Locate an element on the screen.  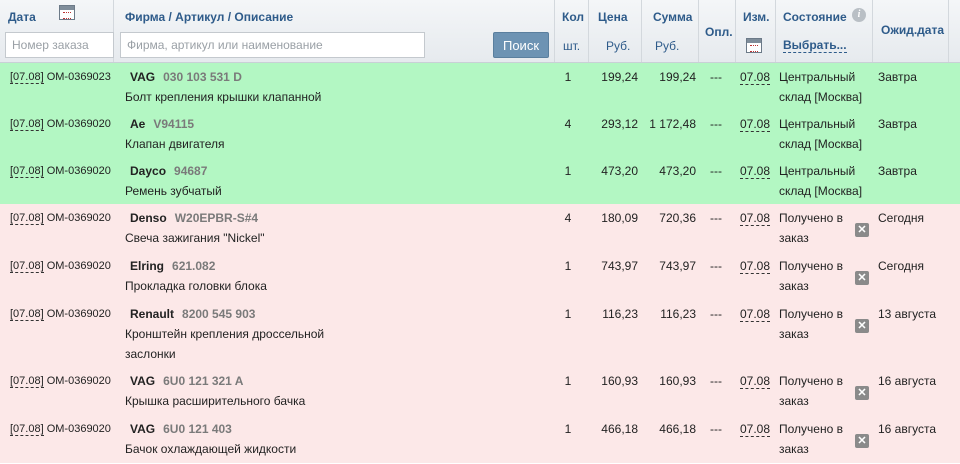
price: 473,20 is located at coordinates (619, 171).